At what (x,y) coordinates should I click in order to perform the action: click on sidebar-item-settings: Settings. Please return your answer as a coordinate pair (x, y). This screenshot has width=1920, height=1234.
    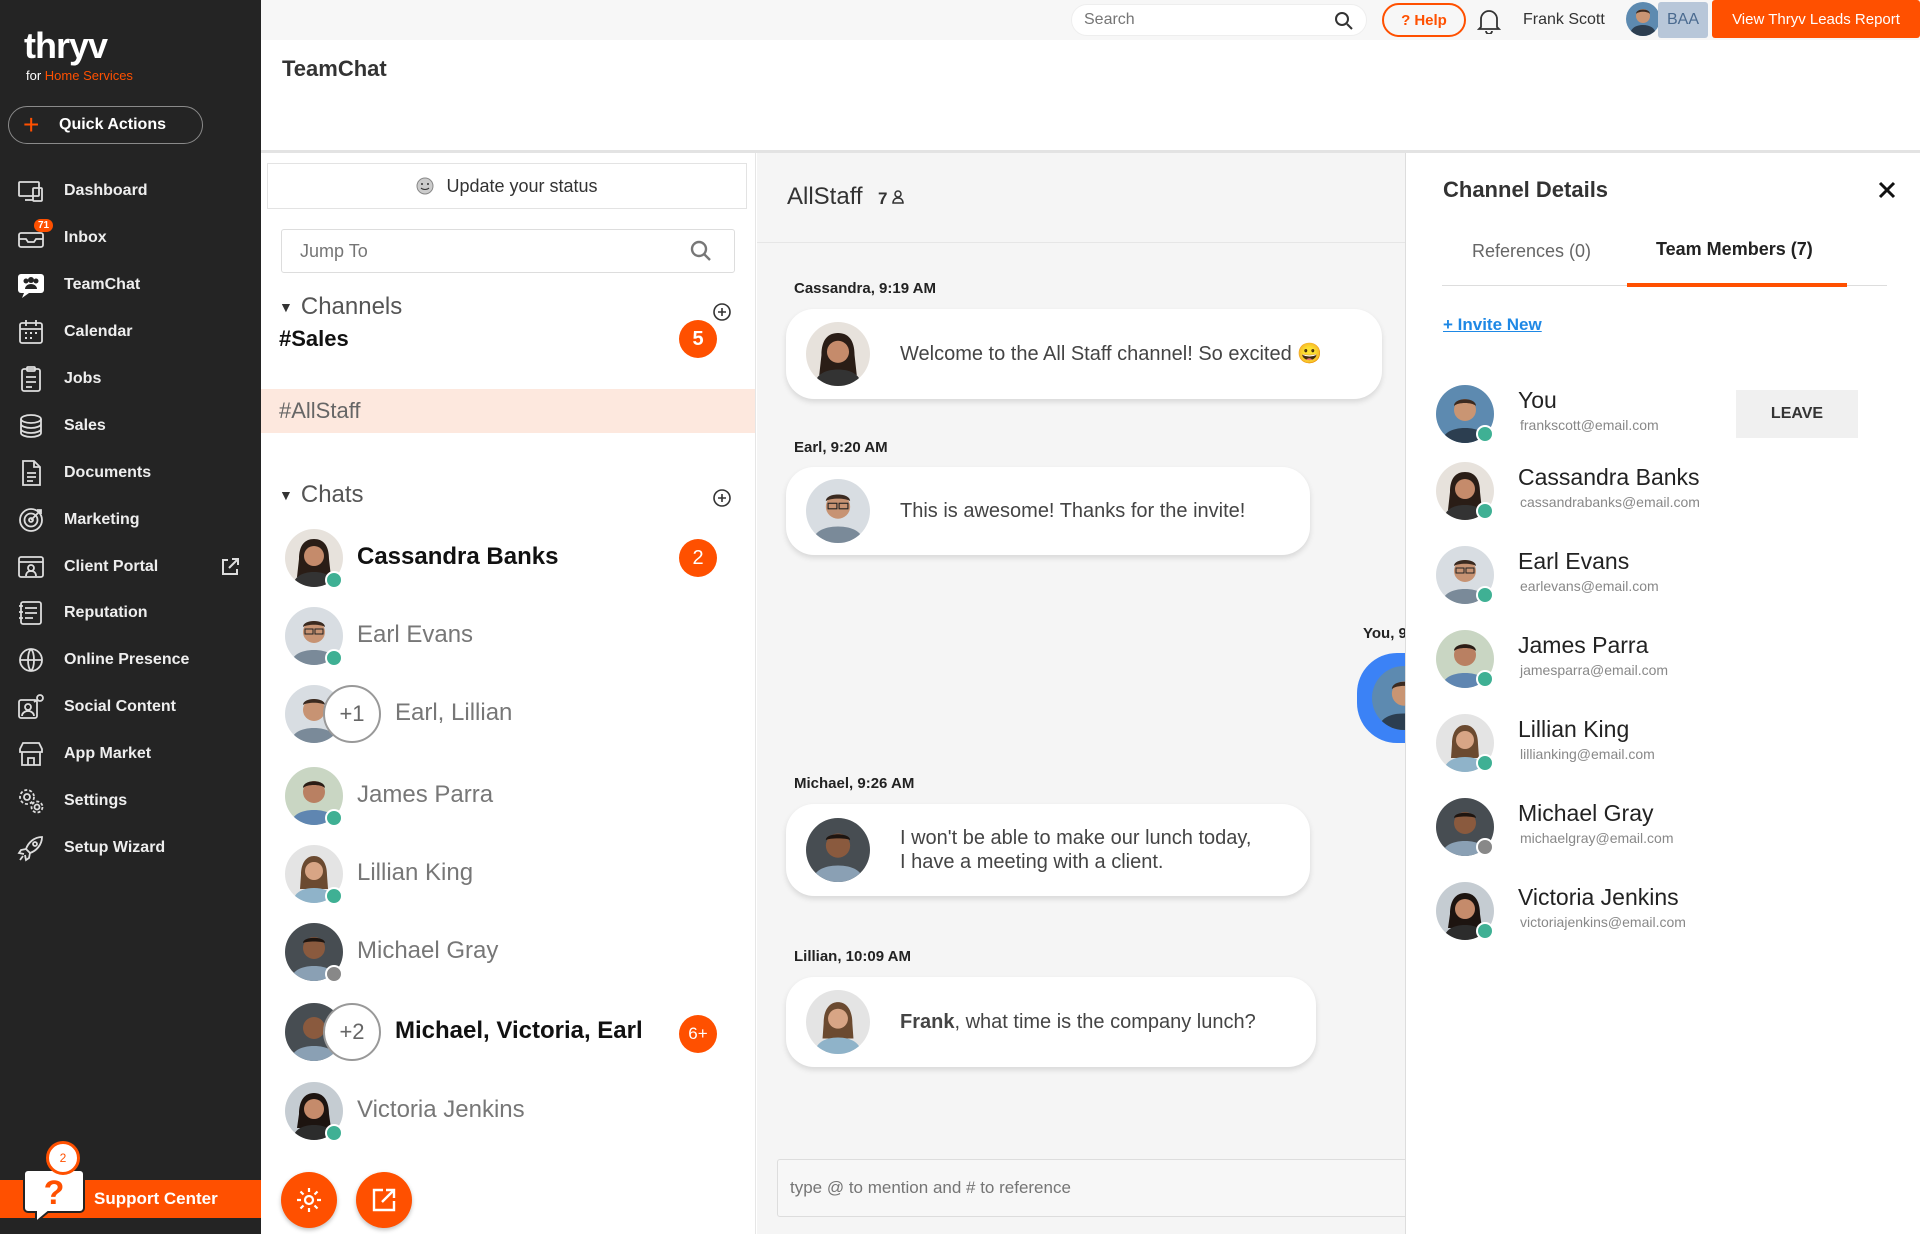
    Looking at the image, I should click on (130, 801).